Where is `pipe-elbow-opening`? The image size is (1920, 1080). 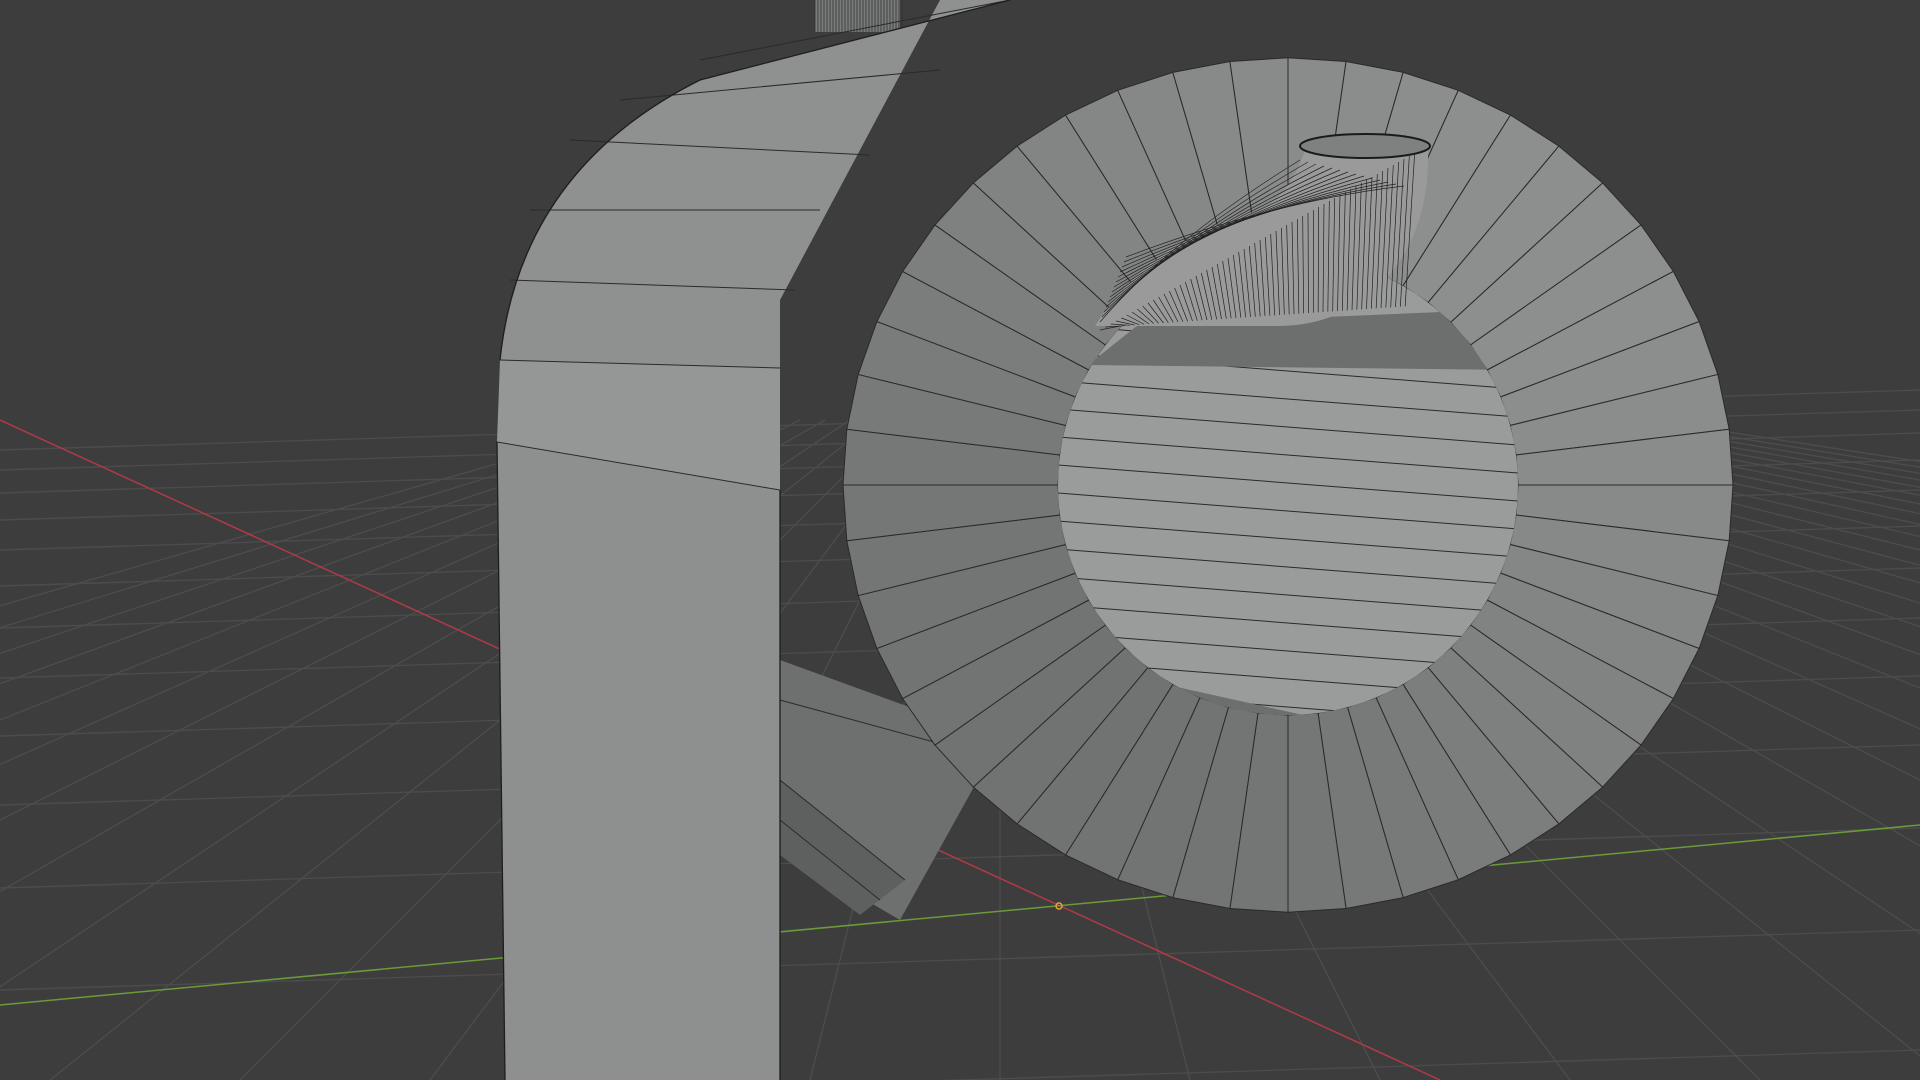 pipe-elbow-opening is located at coordinates (1365, 146).